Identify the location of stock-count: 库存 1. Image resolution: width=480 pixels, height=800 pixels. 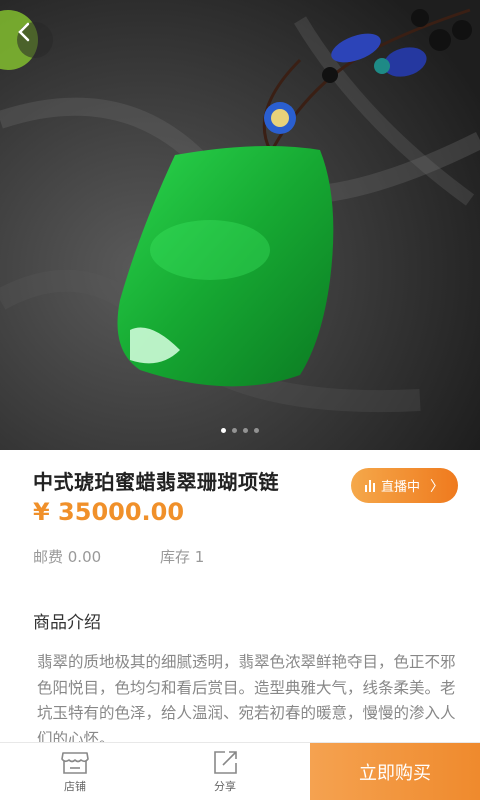
(182, 557).